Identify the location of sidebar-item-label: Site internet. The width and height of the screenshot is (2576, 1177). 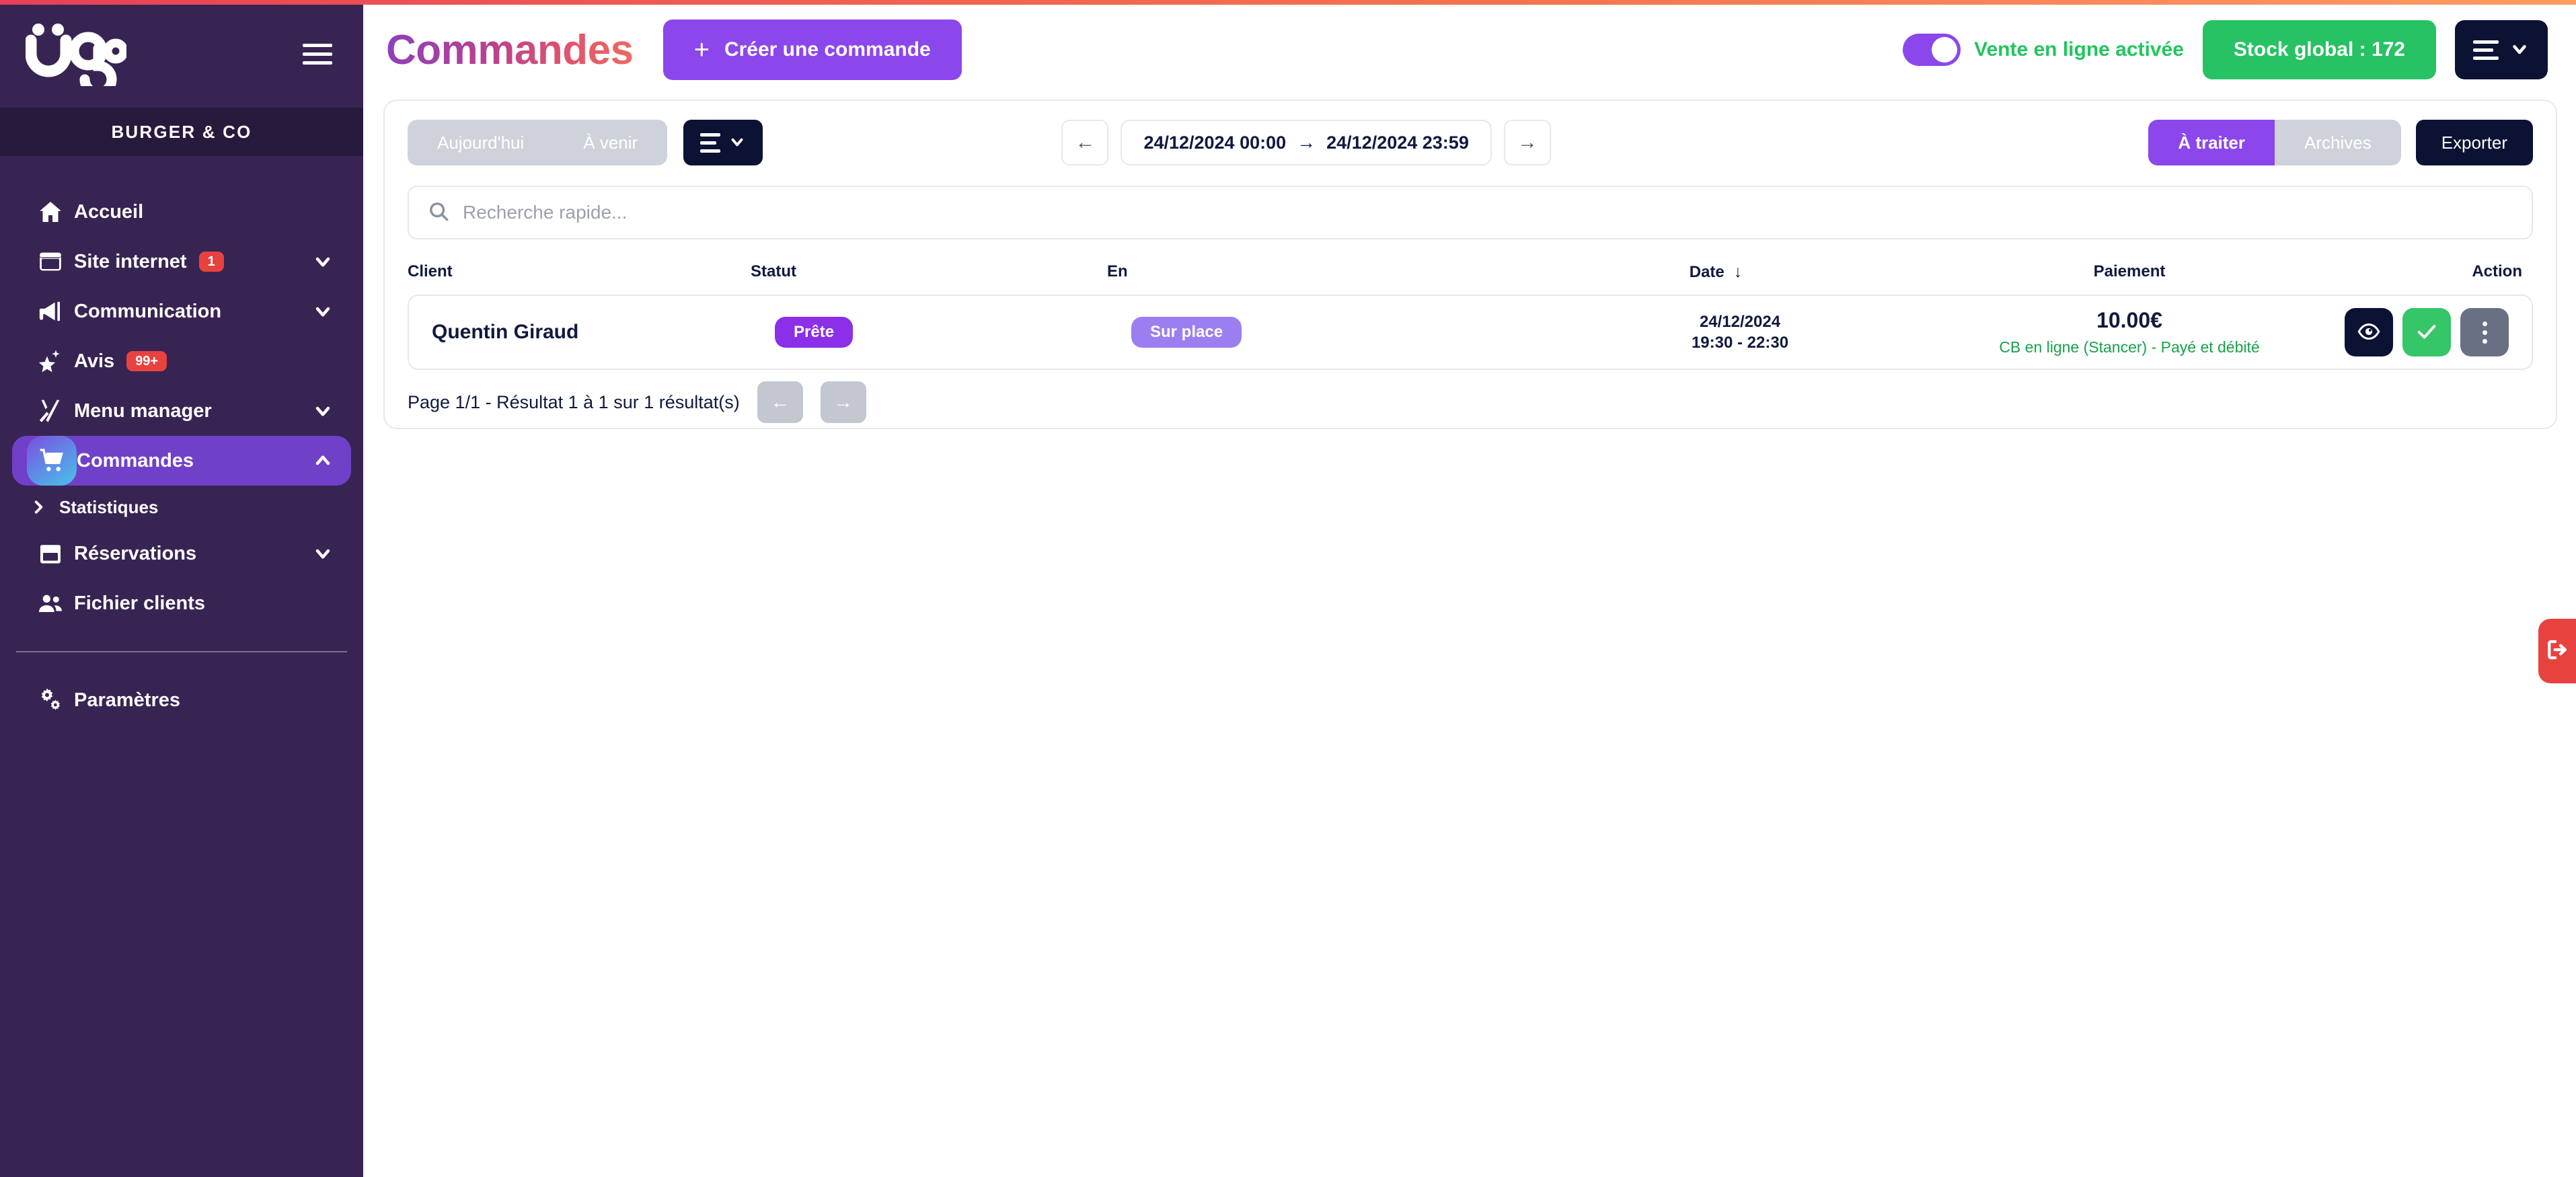
(130, 261).